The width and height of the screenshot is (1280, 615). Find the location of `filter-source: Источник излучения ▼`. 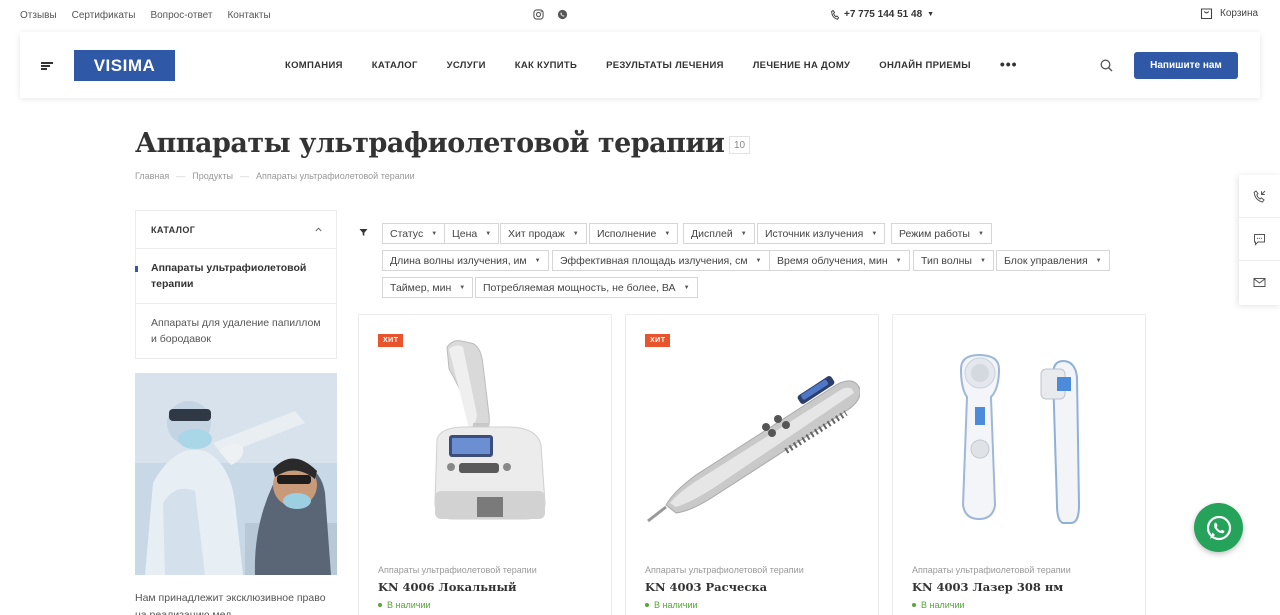

filter-source: Источник излучения ▼ is located at coordinates (821, 233).